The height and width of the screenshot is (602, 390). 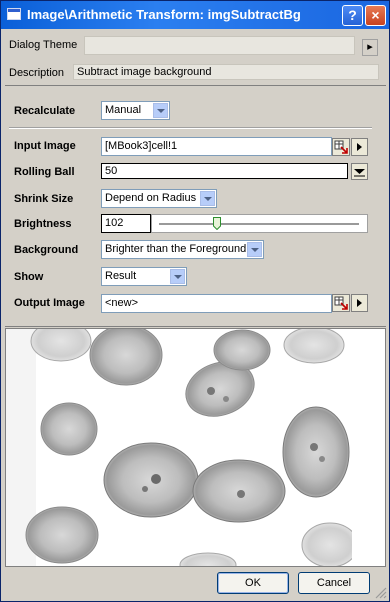 I want to click on brightness-slider, so click(x=259, y=223).